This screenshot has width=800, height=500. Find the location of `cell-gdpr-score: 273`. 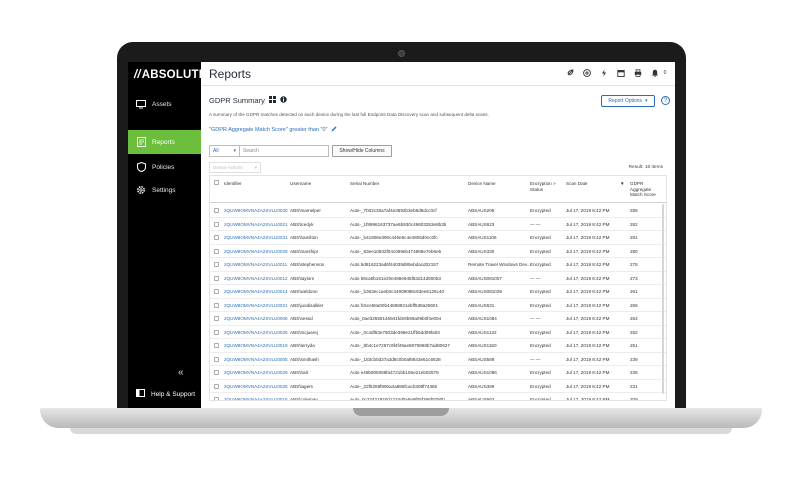

cell-gdpr-score: 273 is located at coordinates (634, 278).